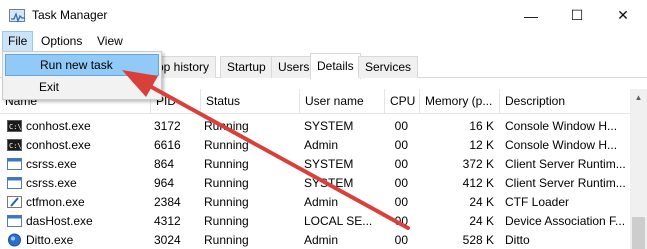  I want to click on title-bar: Task Manager — ☐ ✕, so click(323, 15).